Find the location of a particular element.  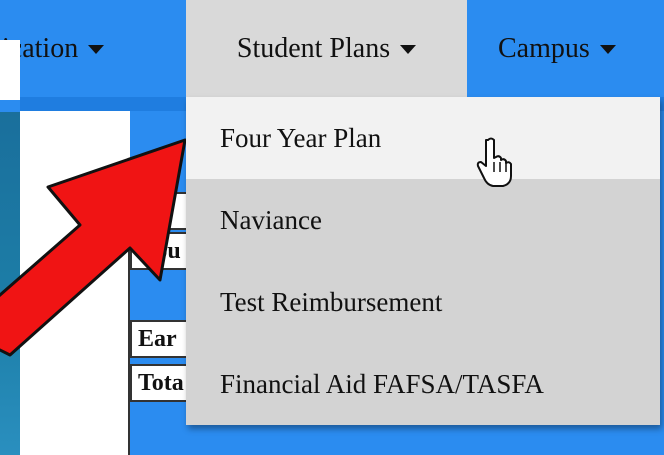

menu-item-naviance: Naviance is located at coordinates (423, 220).